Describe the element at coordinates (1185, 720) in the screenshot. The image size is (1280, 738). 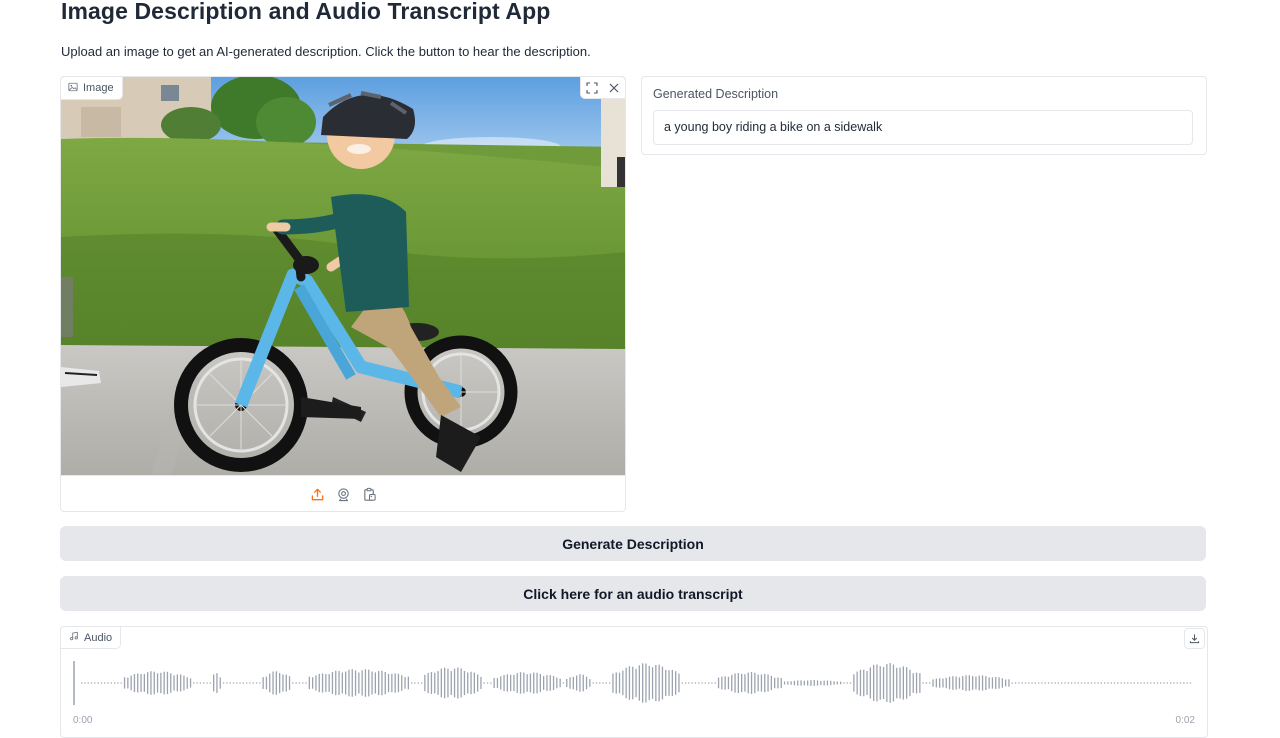
I see `audio-time-end: 0:02` at that location.